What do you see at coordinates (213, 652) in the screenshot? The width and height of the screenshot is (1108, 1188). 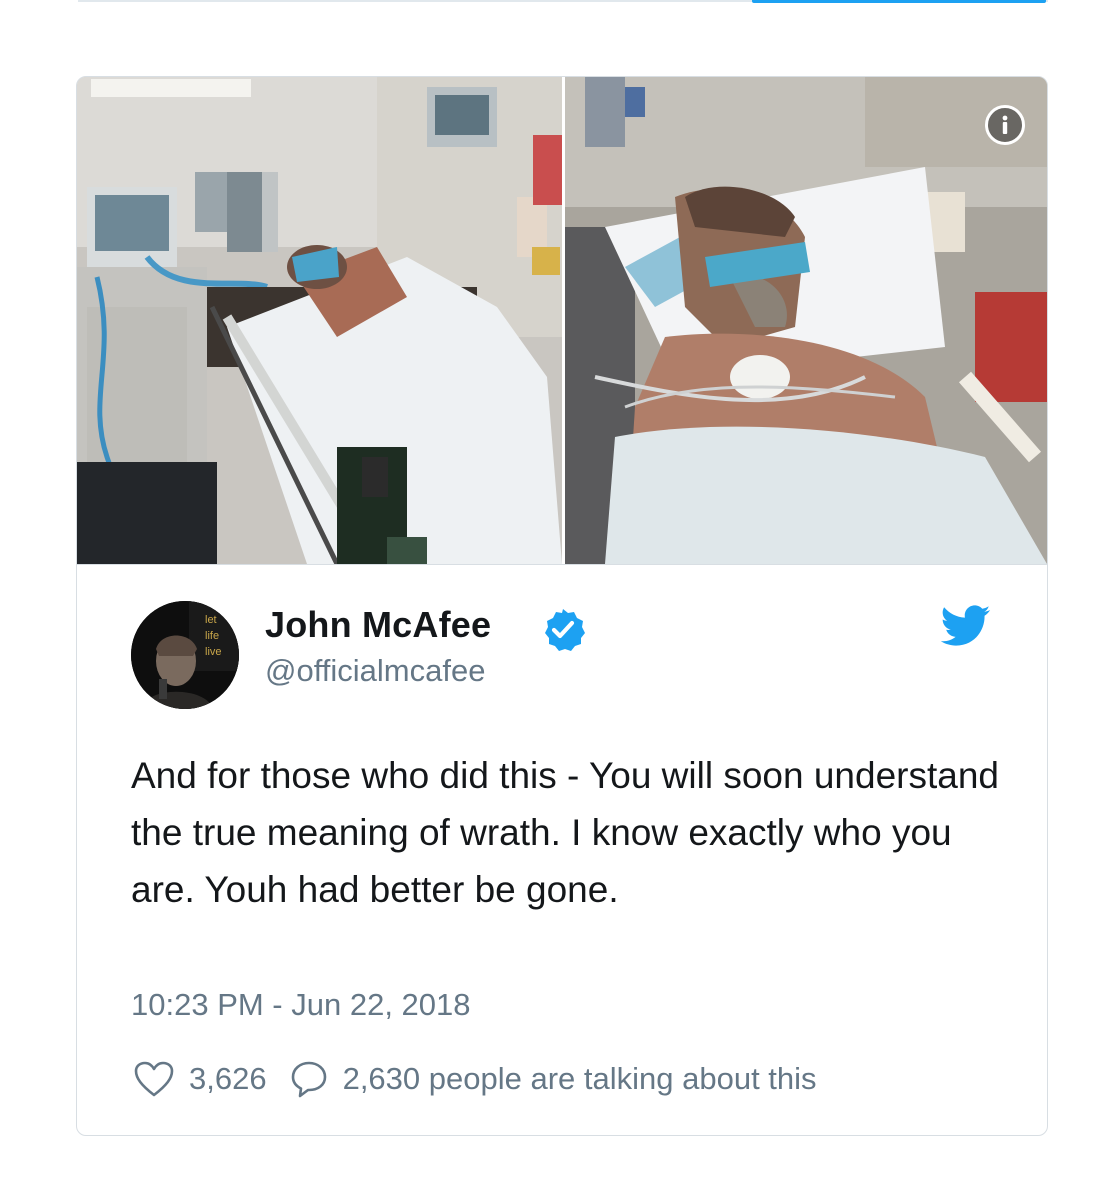 I see `avatar-overlay-line-3: live` at bounding box center [213, 652].